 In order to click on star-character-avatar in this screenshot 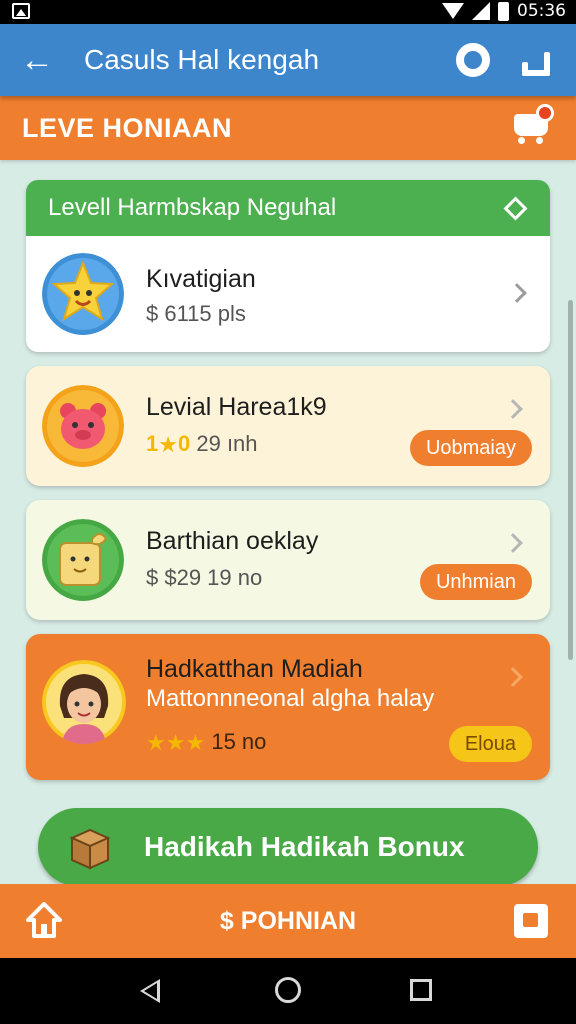, I will do `click(83, 294)`.